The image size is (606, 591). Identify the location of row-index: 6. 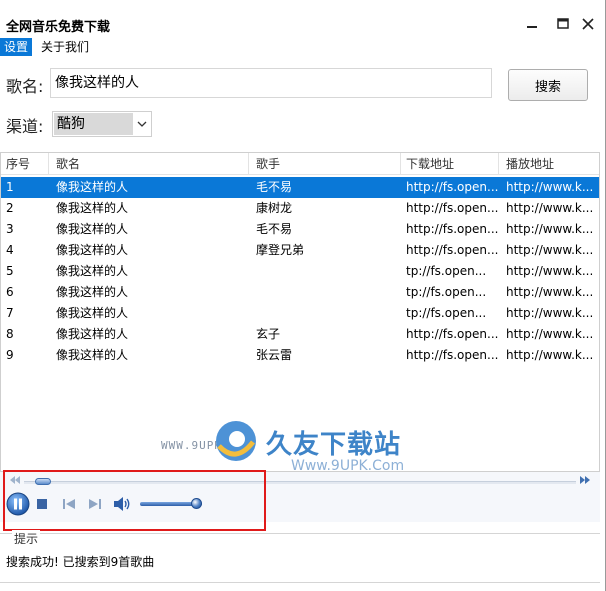
(10, 292).